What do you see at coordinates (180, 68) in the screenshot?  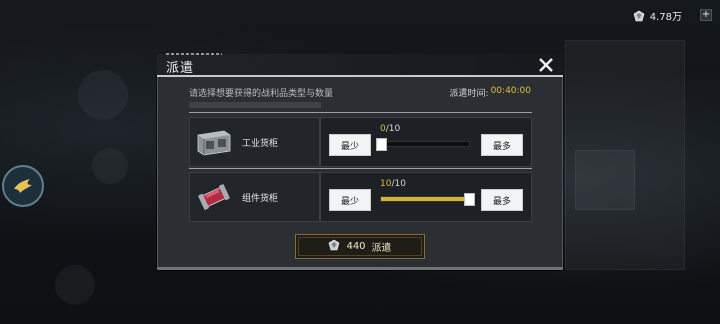 I see `dialog-title: 派遣` at bounding box center [180, 68].